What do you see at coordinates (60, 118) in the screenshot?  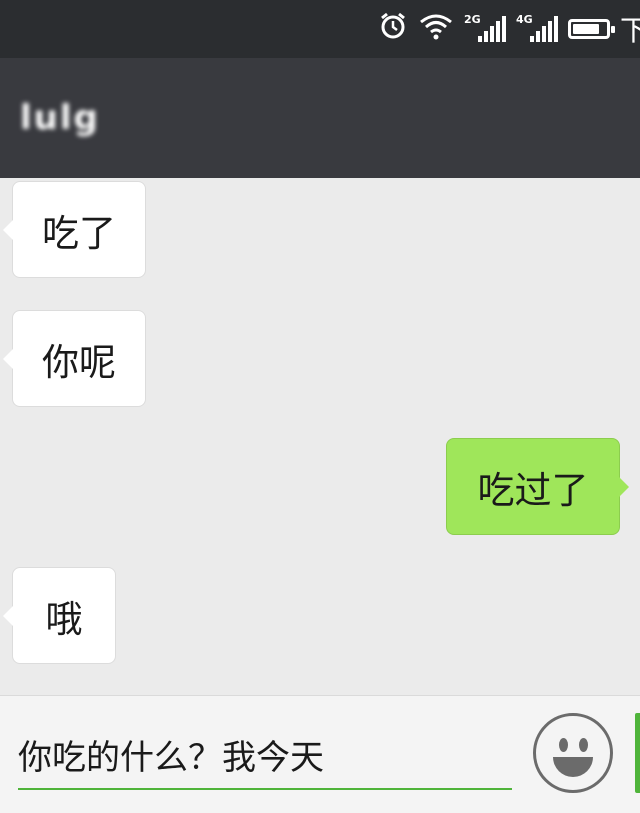 I see `contact-name: lulg` at bounding box center [60, 118].